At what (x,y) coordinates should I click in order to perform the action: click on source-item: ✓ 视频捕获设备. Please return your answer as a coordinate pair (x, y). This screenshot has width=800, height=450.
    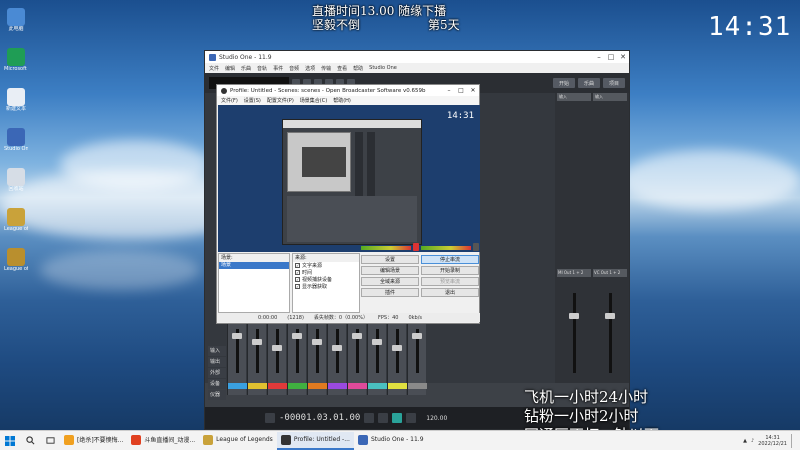
    Looking at the image, I should click on (326, 279).